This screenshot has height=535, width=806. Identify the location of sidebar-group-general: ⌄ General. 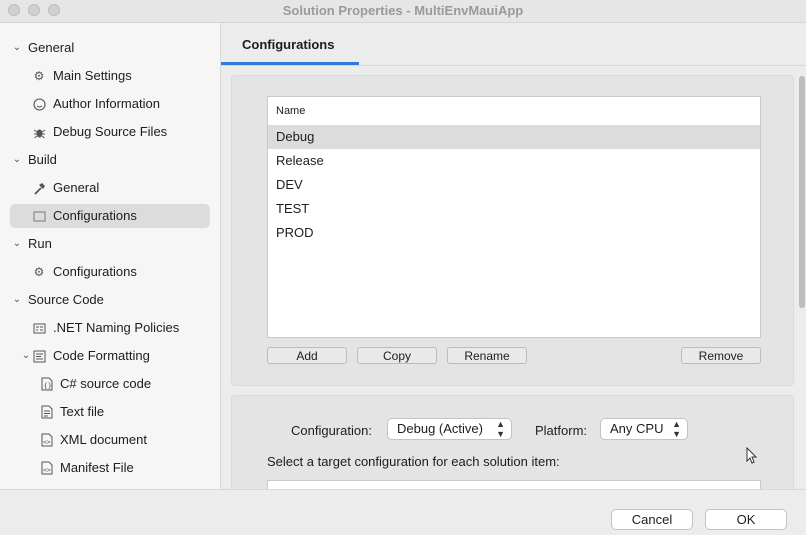
(110, 48).